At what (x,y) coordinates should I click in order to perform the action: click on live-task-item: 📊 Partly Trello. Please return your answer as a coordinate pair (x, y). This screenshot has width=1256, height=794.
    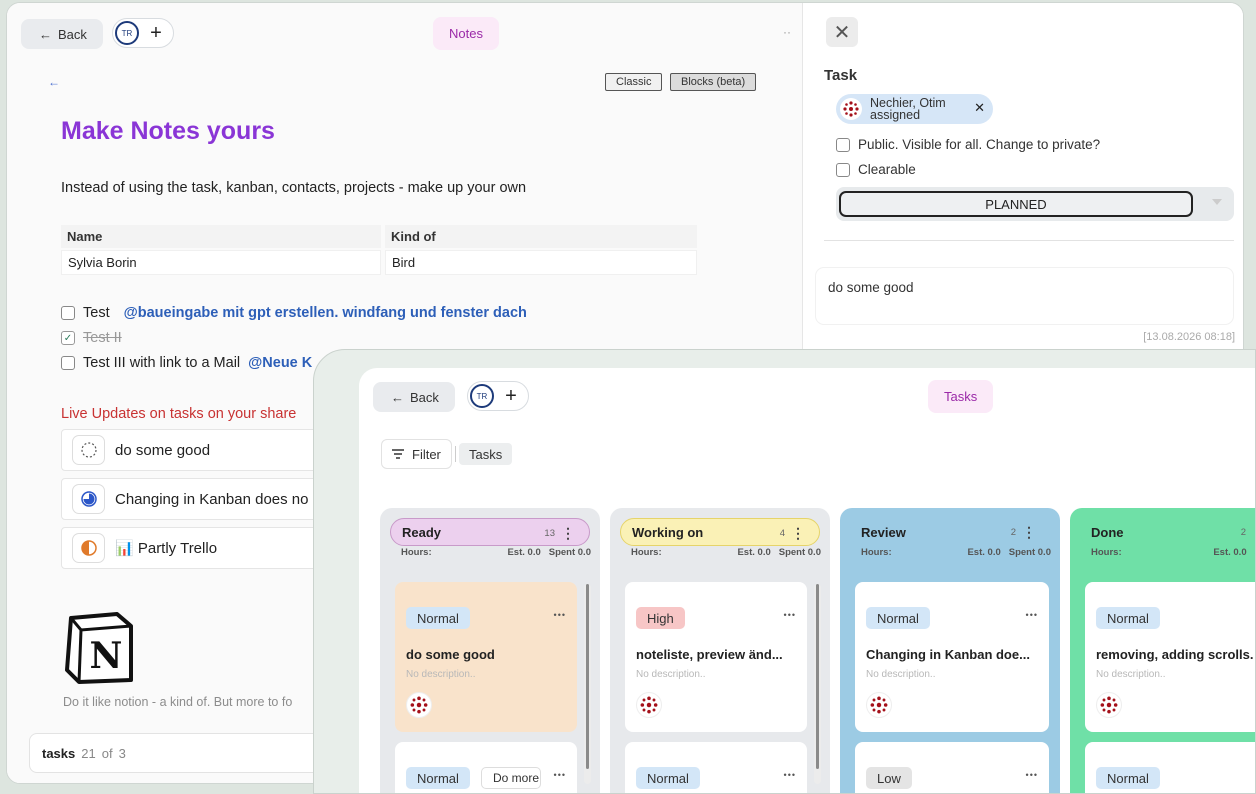
    Looking at the image, I should click on (191, 548).